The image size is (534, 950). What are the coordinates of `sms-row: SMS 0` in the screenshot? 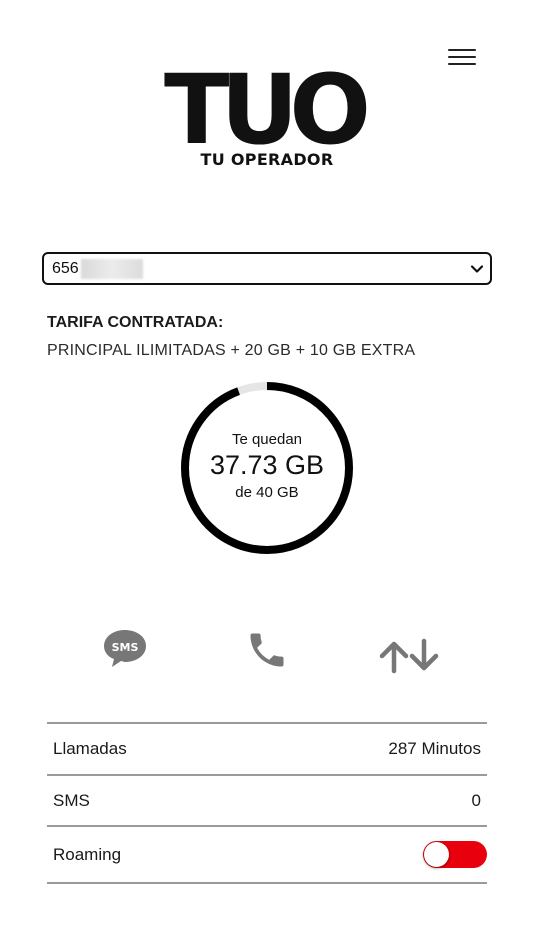 It's located at (267, 801).